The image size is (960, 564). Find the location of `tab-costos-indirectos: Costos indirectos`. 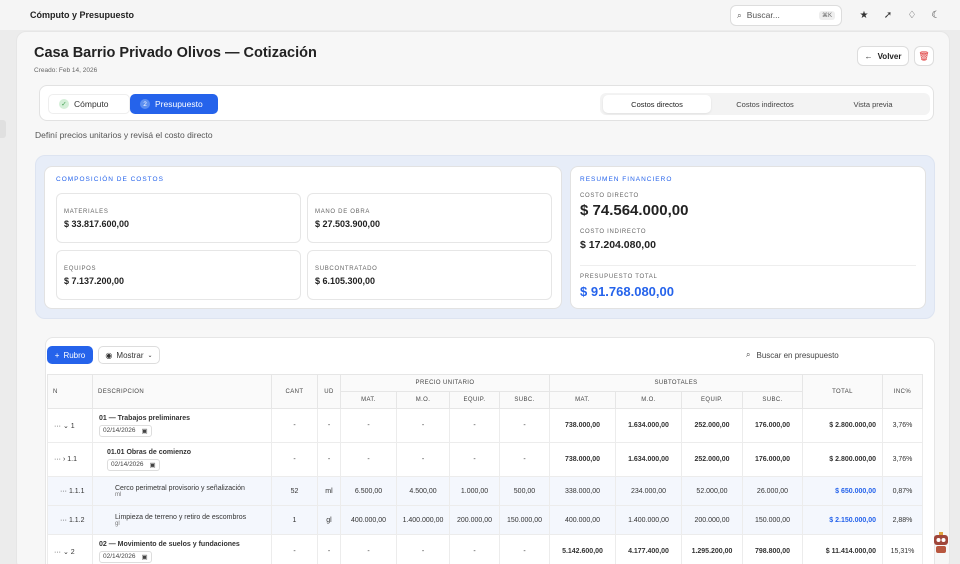

tab-costos-indirectos: Costos indirectos is located at coordinates (765, 104).